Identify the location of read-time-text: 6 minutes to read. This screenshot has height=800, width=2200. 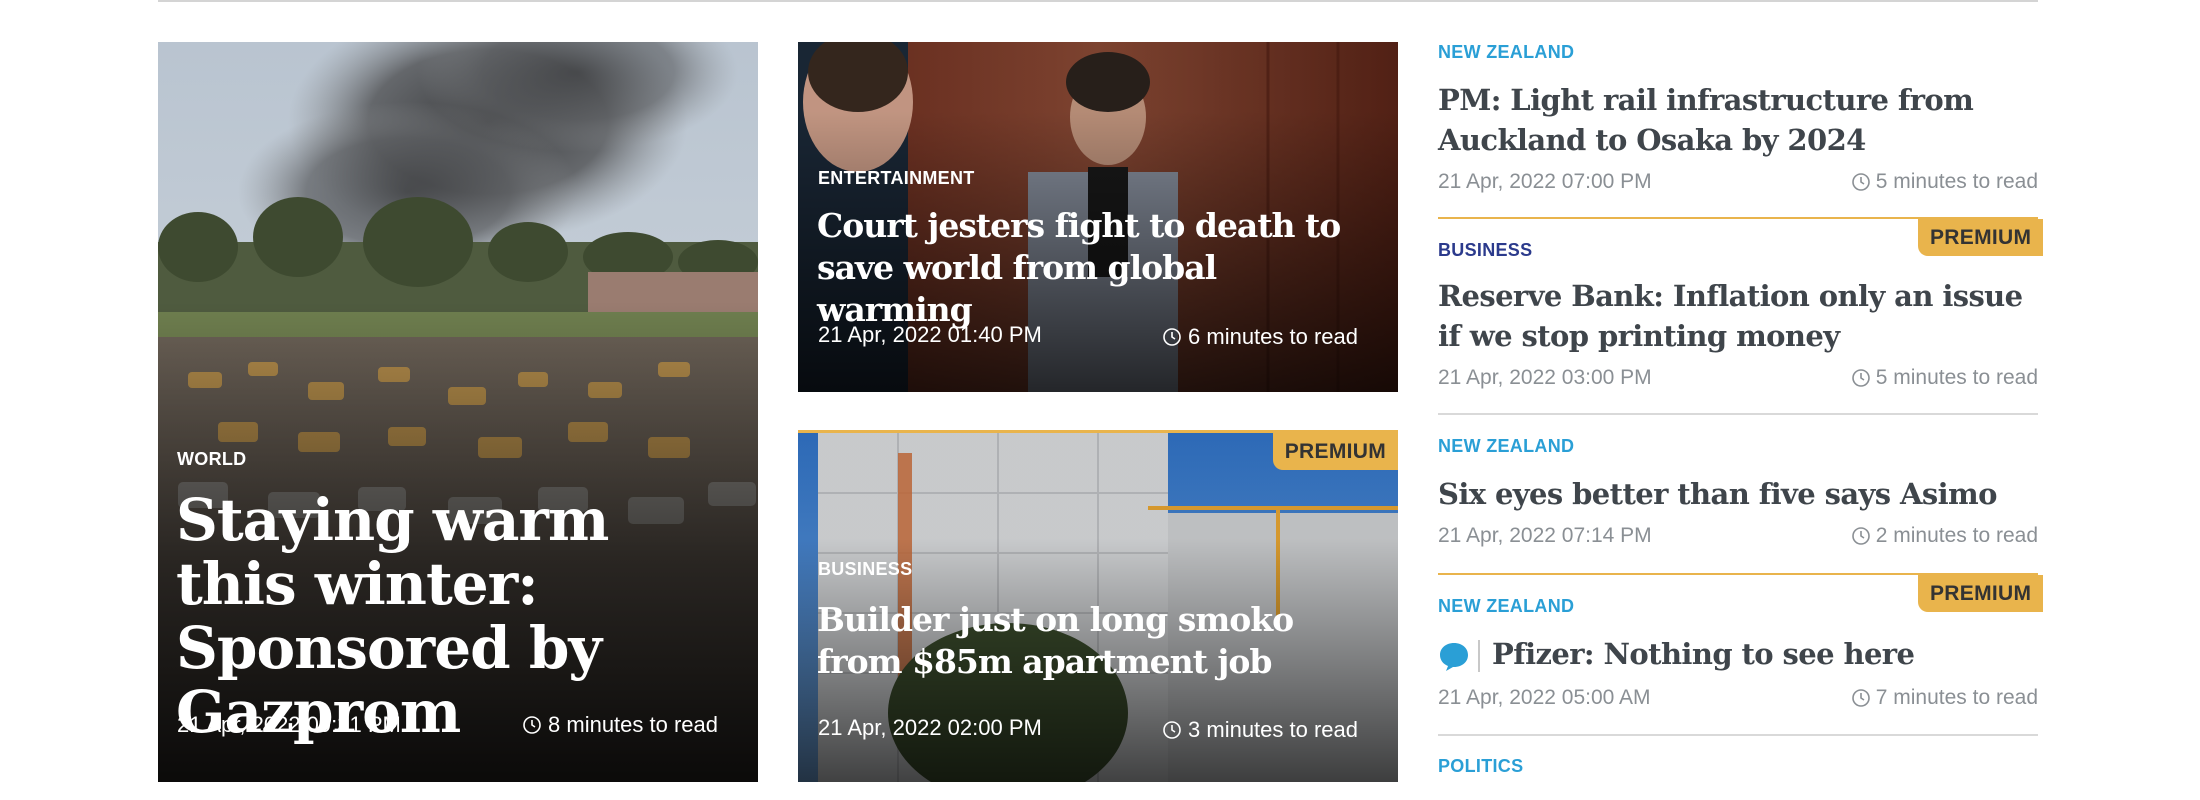
(1273, 336).